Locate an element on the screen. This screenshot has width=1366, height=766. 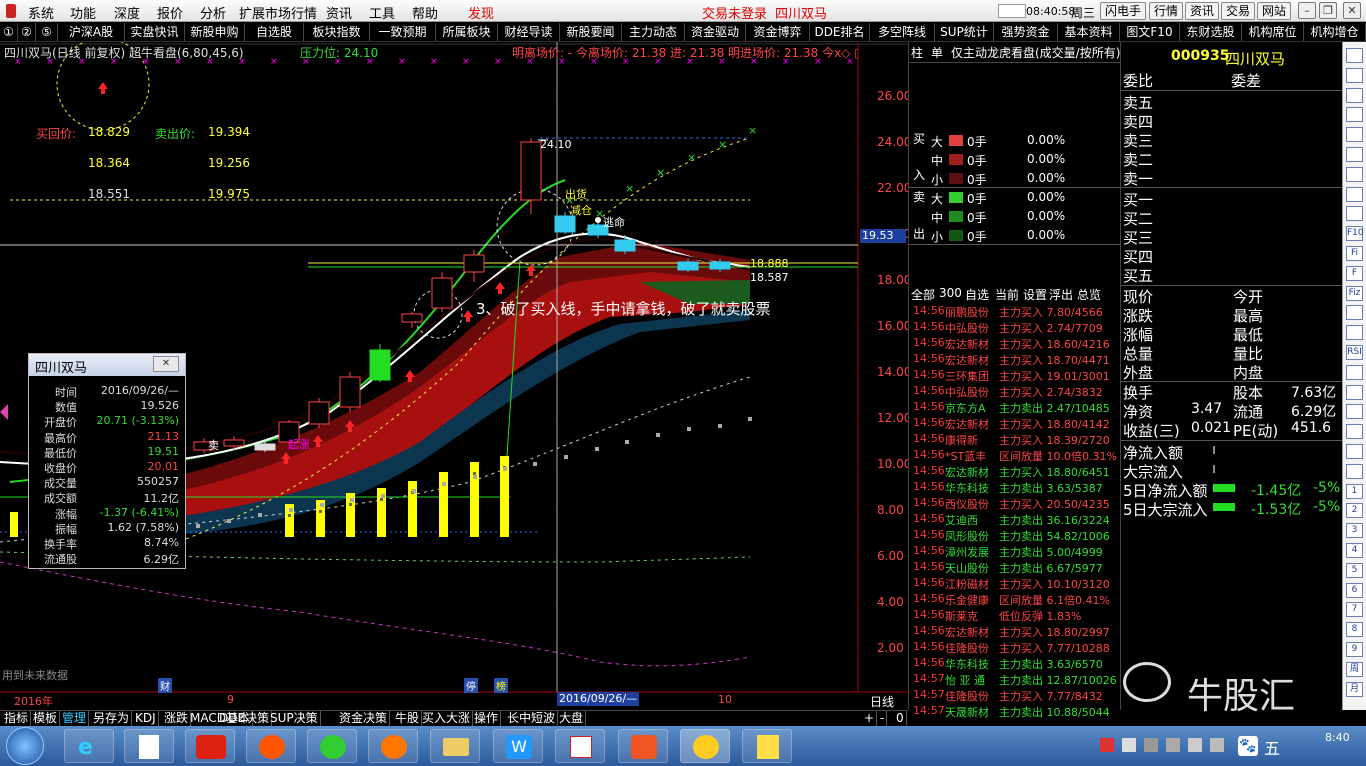
menu-function: 功能 is located at coordinates (83, 12).